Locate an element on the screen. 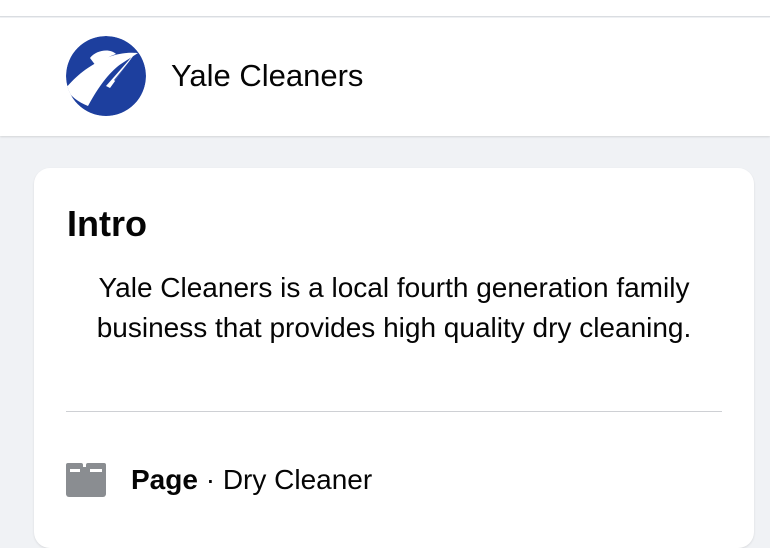  yale-cleaners-logo-icon is located at coordinates (106, 76).